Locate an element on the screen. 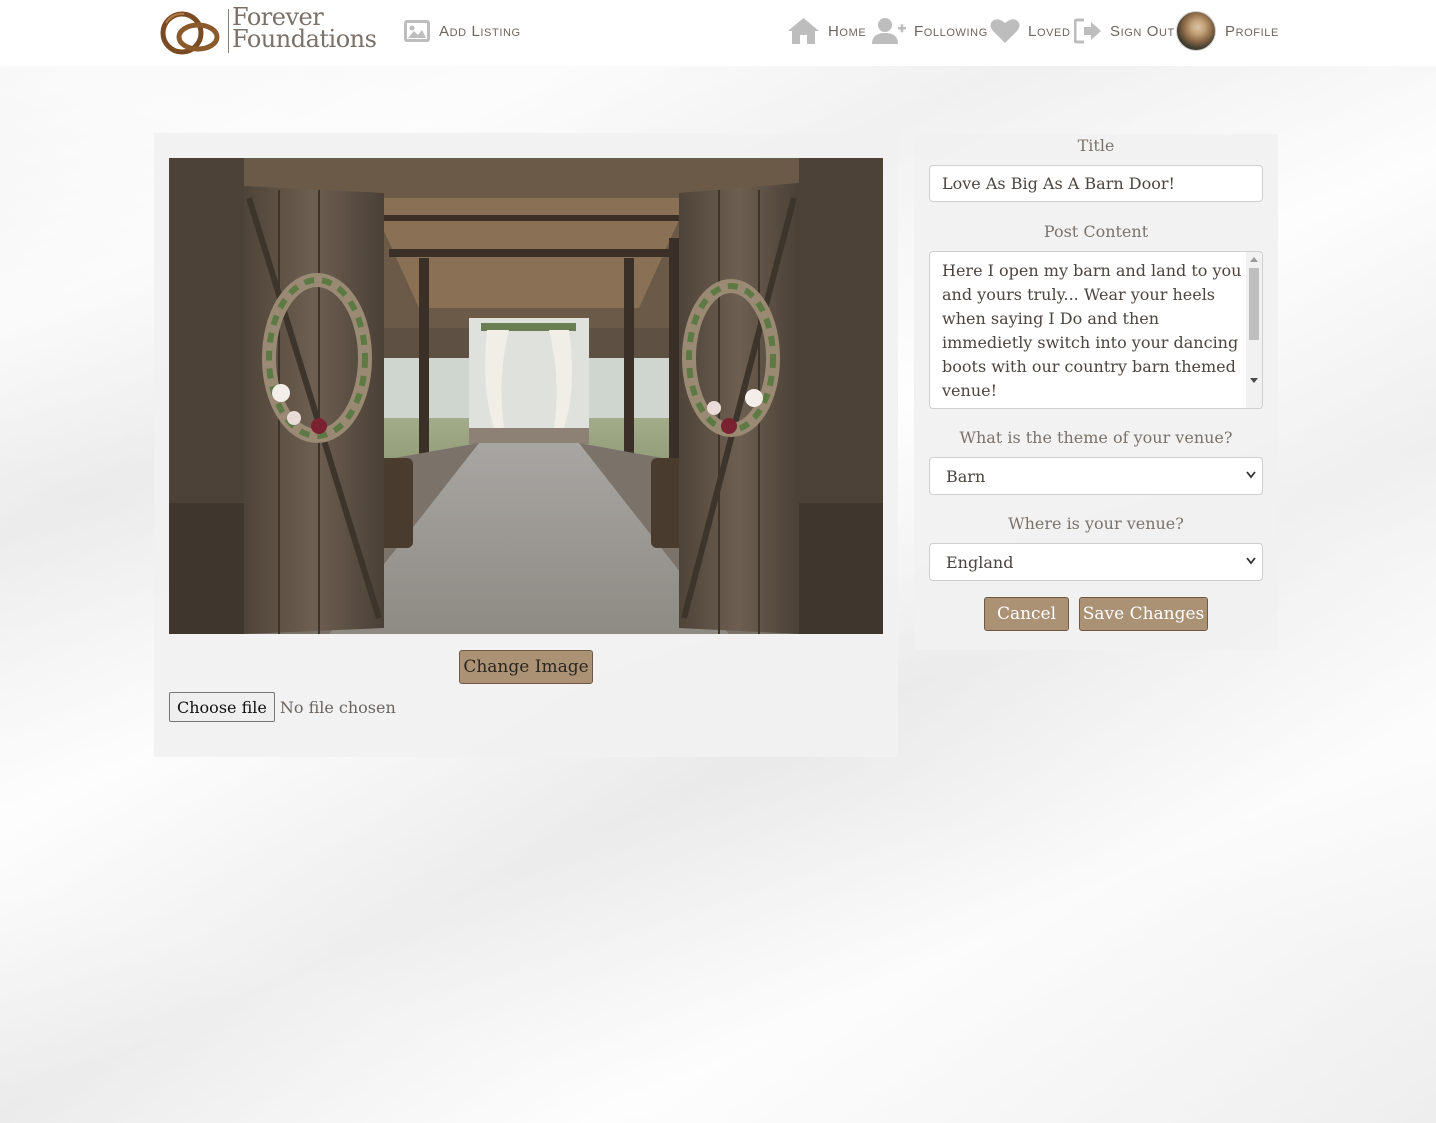 The height and width of the screenshot is (1123, 1436). change-image-button: Change Image is located at coordinates (526, 667).